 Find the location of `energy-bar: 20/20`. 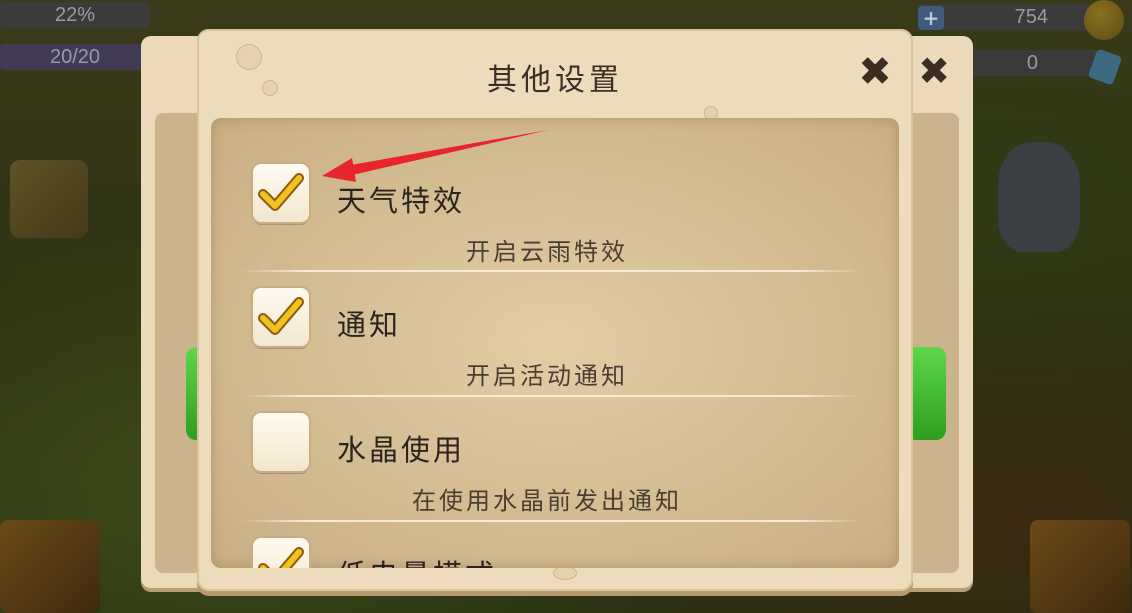

energy-bar: 20/20 is located at coordinates (75, 57).